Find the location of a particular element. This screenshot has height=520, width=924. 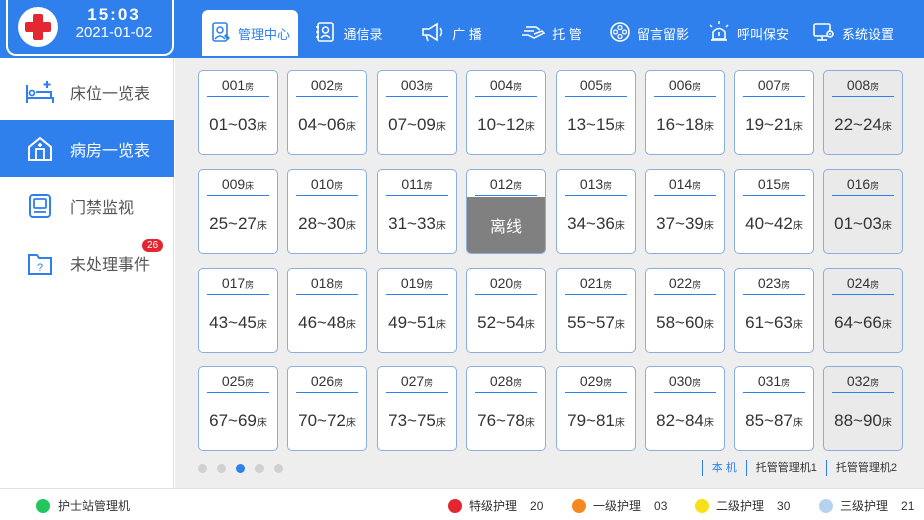

bed-range: 10~12床 is located at coordinates (506, 124).